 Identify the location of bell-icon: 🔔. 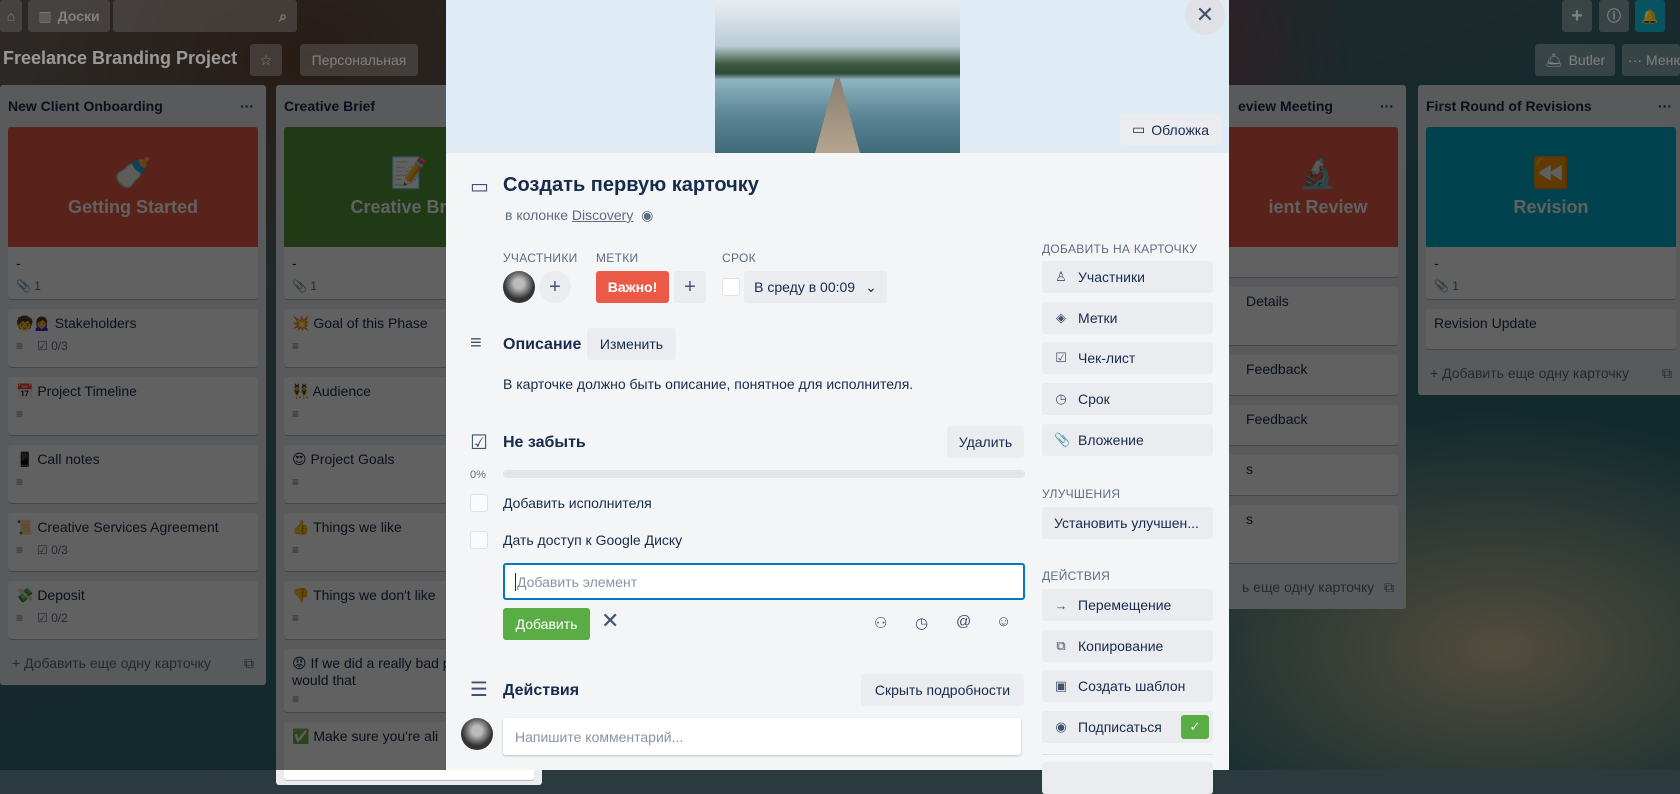
(1650, 15).